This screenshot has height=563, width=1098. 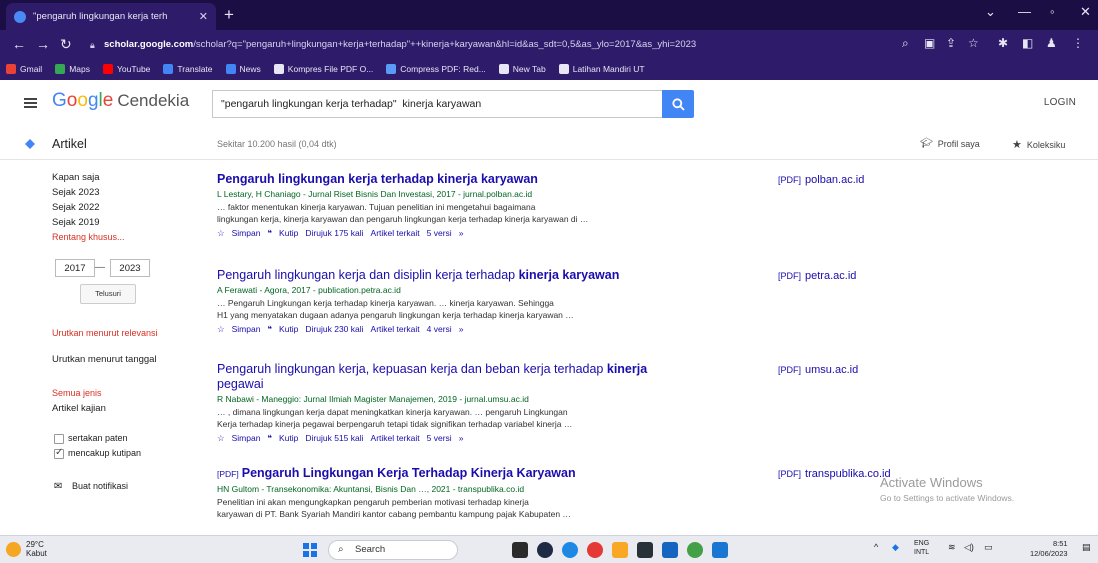 I want to click on cited-by-link: Dirujuk 230 kali, so click(x=334, y=329).